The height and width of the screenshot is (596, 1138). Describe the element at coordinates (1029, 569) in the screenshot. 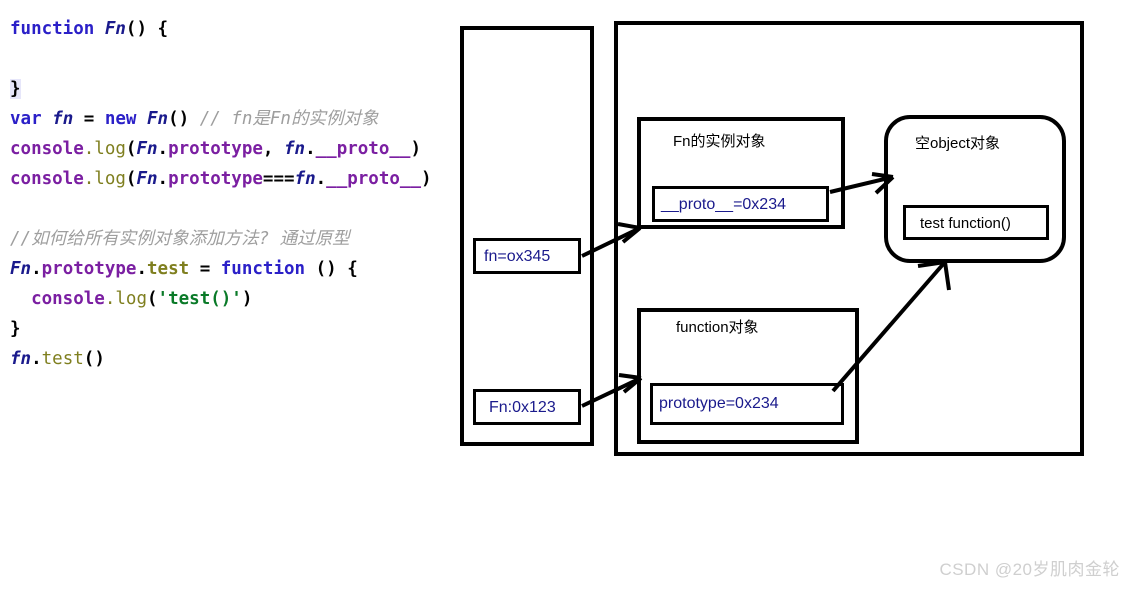

I see `watermark: CSDN @20岁肌肉金轮` at that location.